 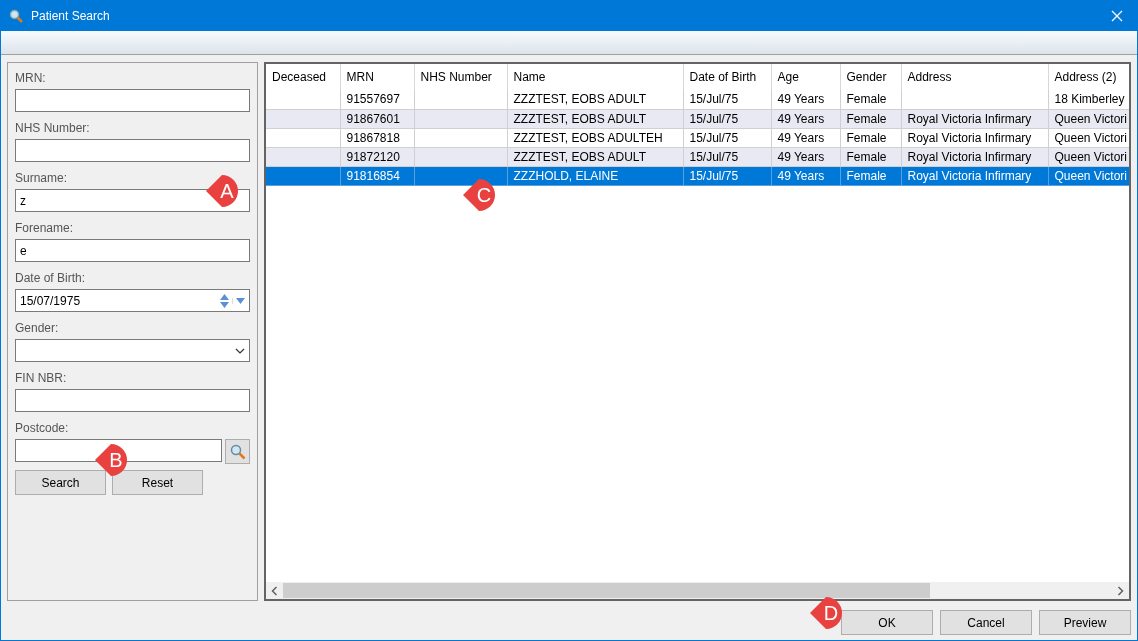 I want to click on field-label: MRN:, so click(x=30, y=78).